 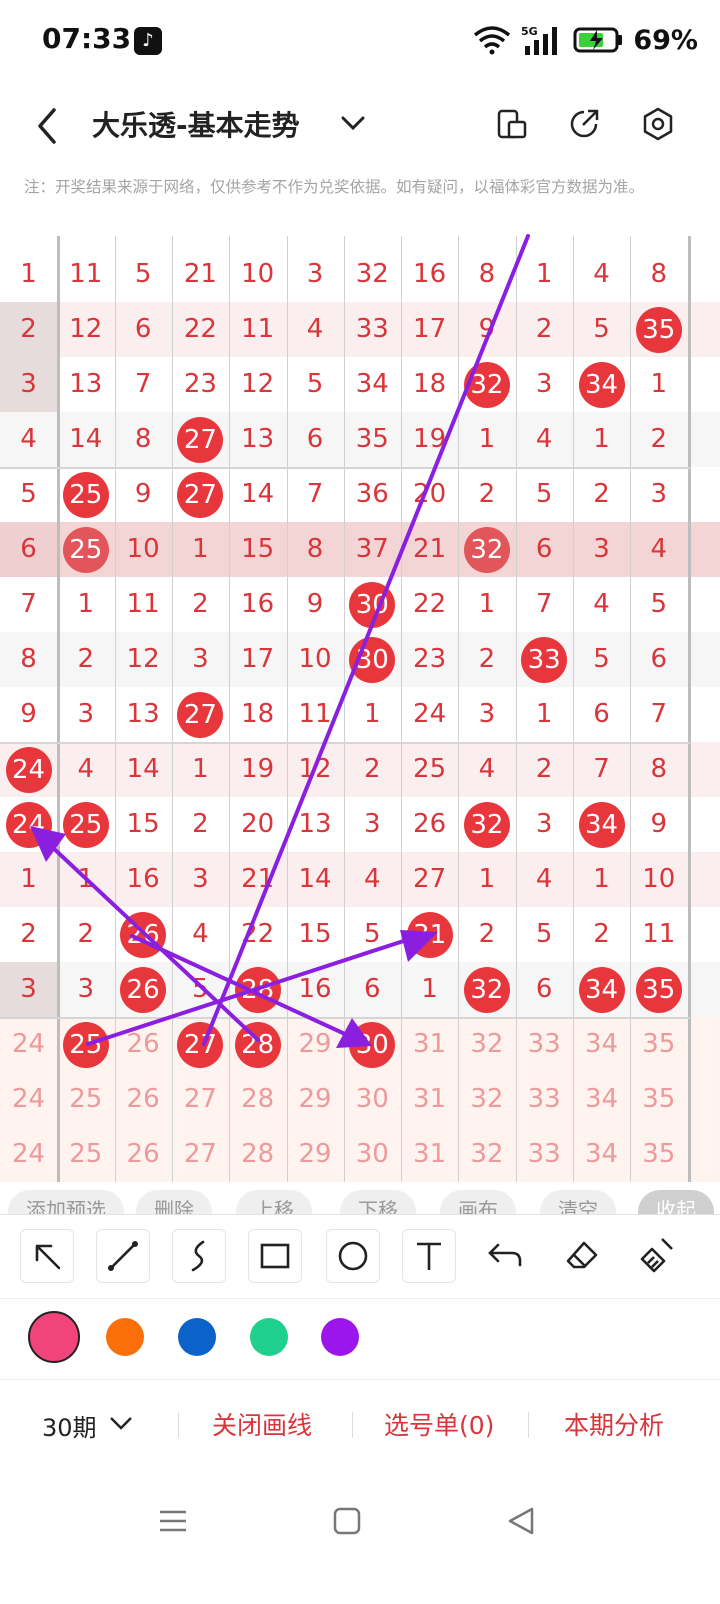 I want to click on action-chip-bar: 添加预选 删除 上移 下移 画布 清空 收起, so click(x=360, y=1200).